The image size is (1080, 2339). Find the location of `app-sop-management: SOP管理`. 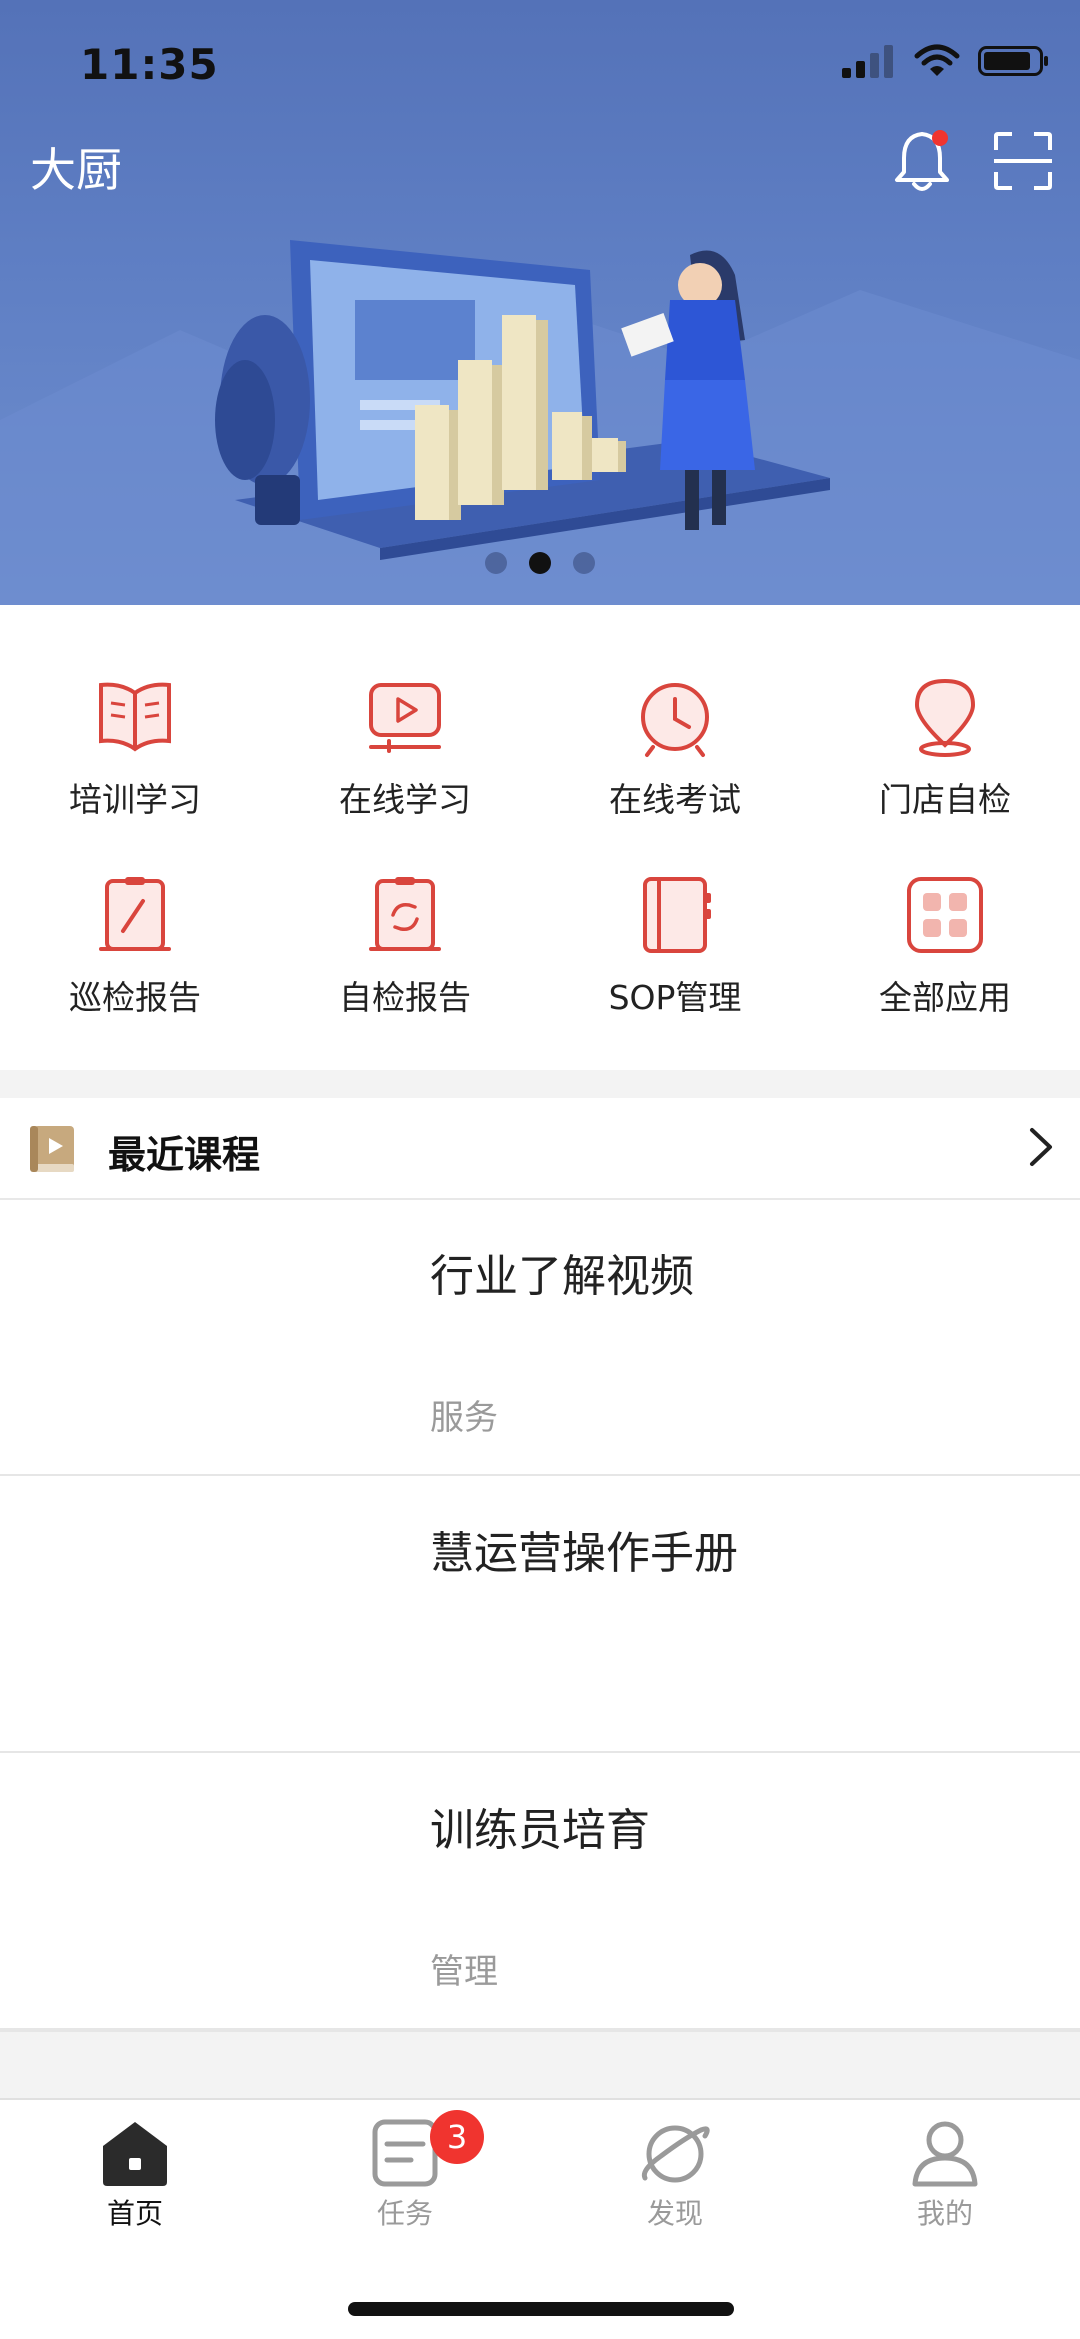

app-sop-management: SOP管理 is located at coordinates (675, 948).